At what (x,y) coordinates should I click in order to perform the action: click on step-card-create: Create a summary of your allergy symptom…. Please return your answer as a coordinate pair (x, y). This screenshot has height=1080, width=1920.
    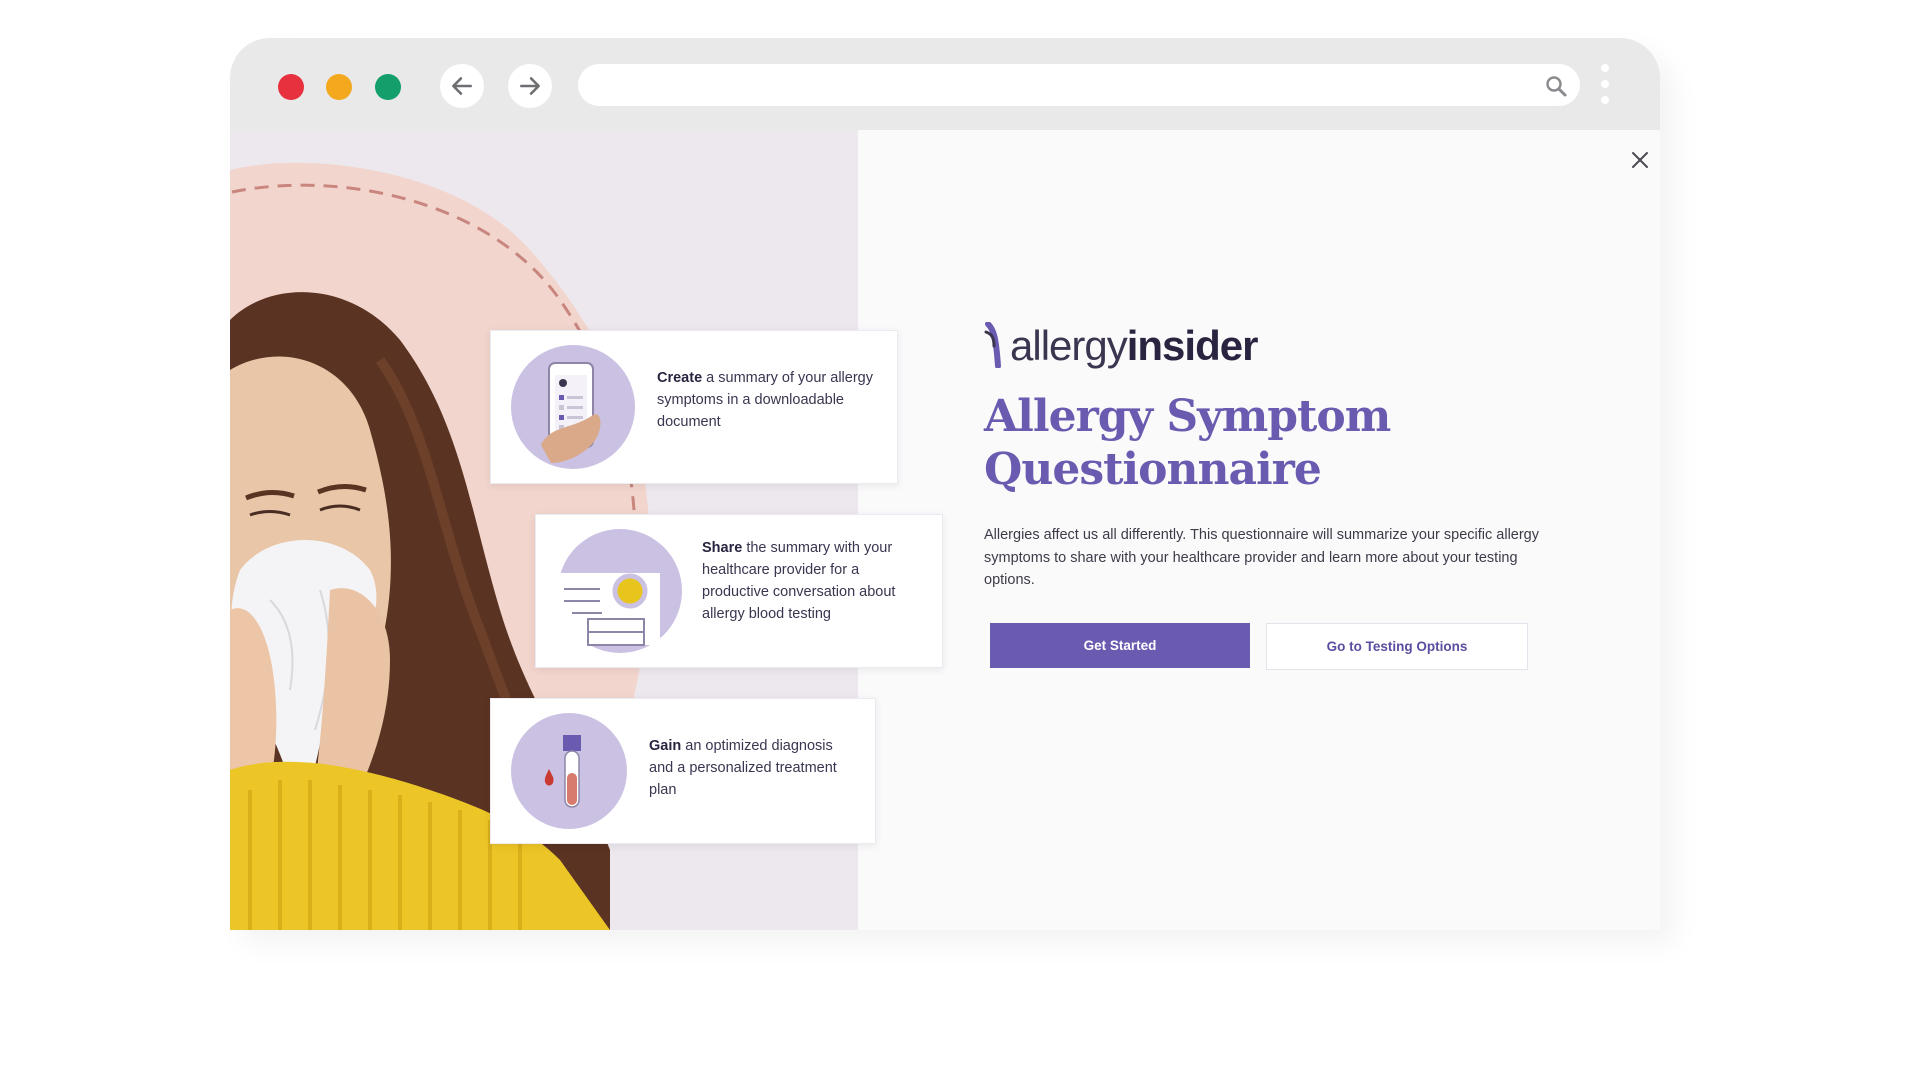
    Looking at the image, I should click on (694, 407).